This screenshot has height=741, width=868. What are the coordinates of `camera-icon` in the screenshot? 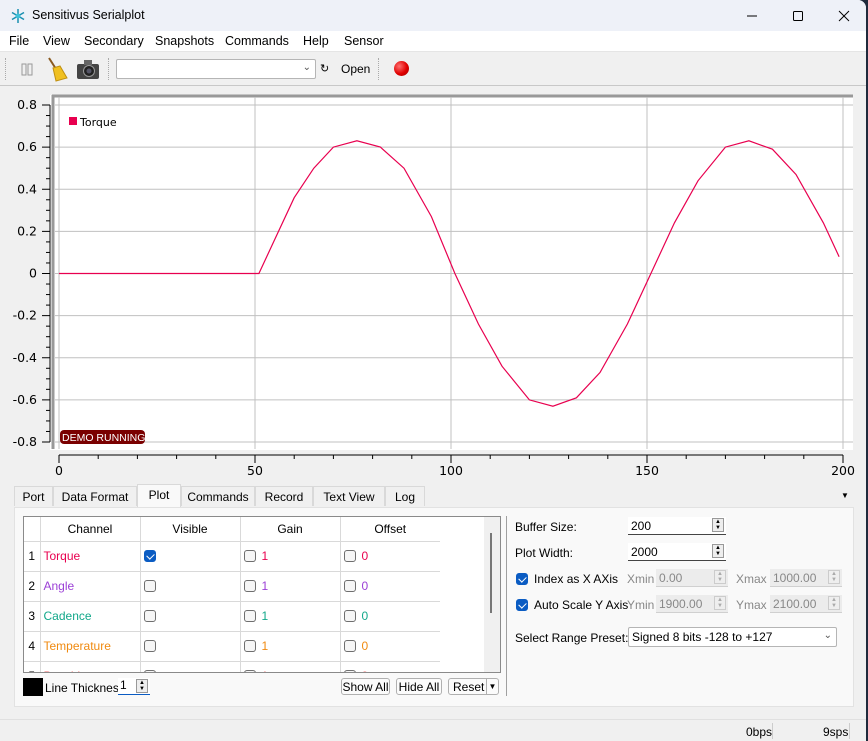 It's located at (88, 69).